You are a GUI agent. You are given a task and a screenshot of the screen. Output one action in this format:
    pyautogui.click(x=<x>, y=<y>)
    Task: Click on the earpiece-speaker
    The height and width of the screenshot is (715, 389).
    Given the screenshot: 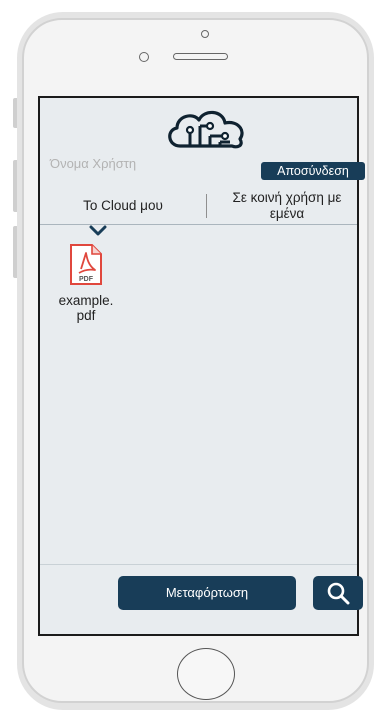 What is the action you would take?
    pyautogui.click(x=200, y=56)
    